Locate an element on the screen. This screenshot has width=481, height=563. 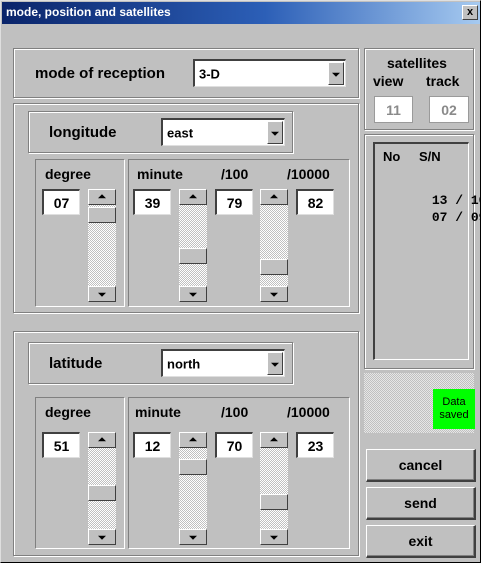
cancel-button: cancel is located at coordinates (421, 465).